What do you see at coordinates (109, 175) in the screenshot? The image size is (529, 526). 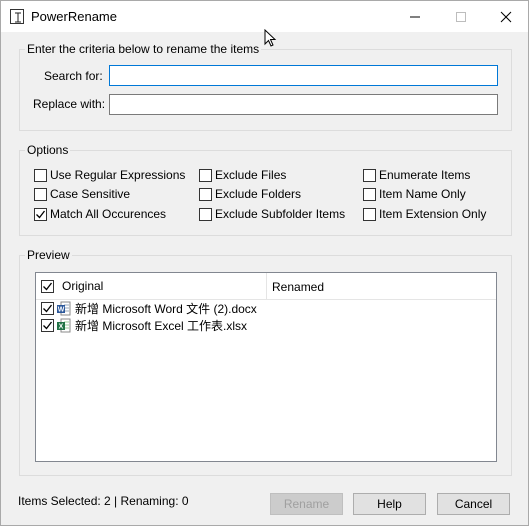 I see `option-use-regex: Use Regular Expressions` at bounding box center [109, 175].